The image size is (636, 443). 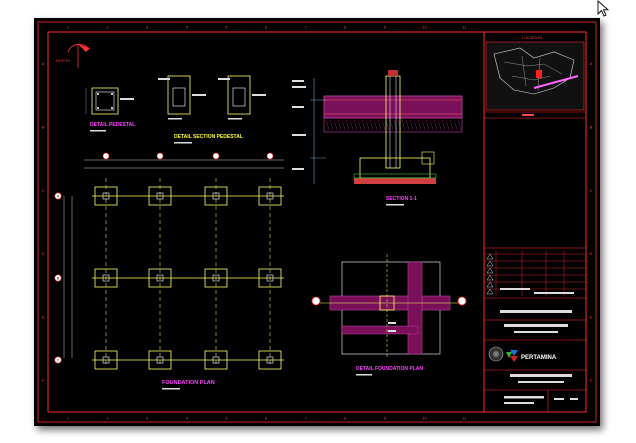 What do you see at coordinates (389, 369) in the screenshot?
I see `detail-foundation-plan-title: DETAIL FOUNDATION PLAN` at bounding box center [389, 369].